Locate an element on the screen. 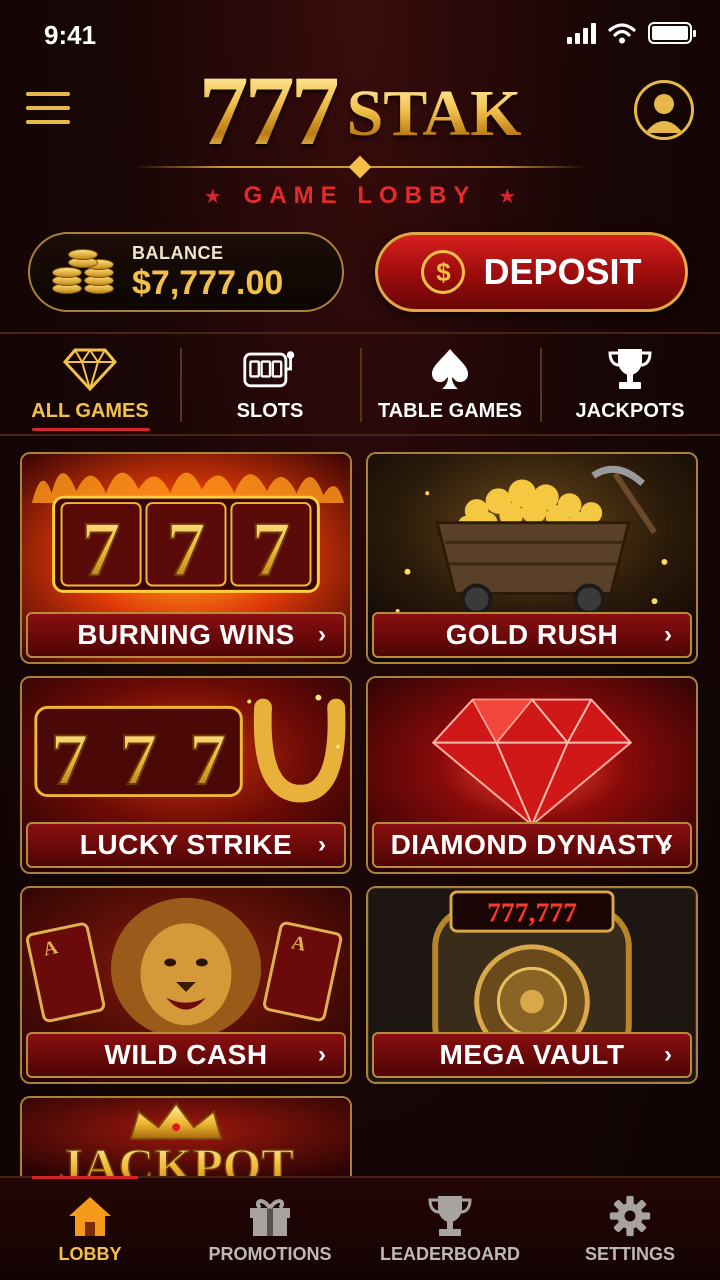  tab-label: ALL GAMES is located at coordinates (90, 410).